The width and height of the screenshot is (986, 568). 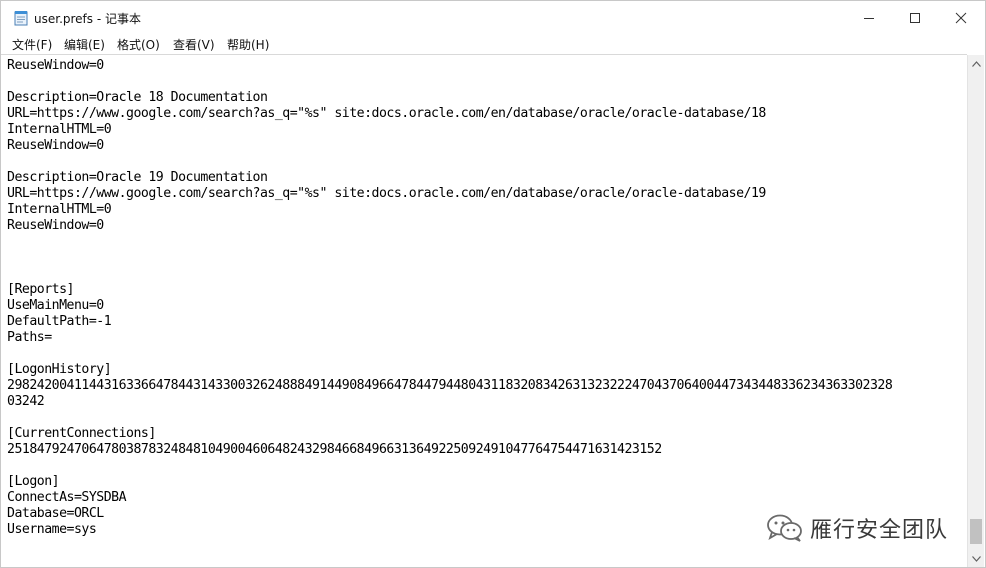 What do you see at coordinates (29, 337) in the screenshot?
I see `text-line: Paths=` at bounding box center [29, 337].